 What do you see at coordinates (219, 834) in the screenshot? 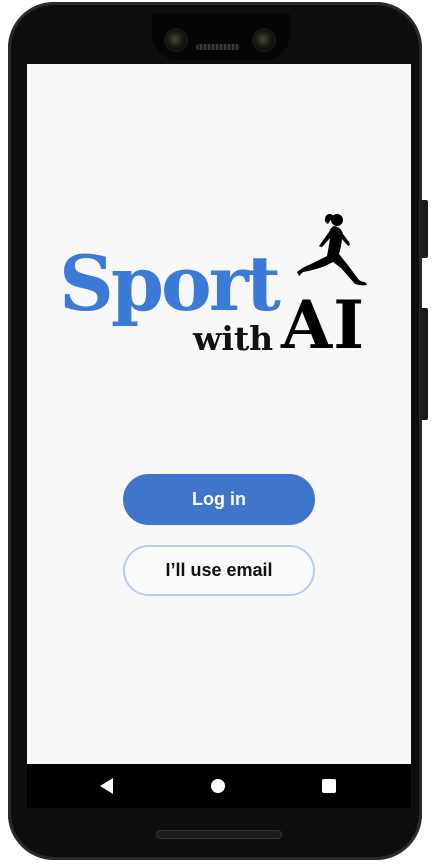
I see `bottom-speaker` at bounding box center [219, 834].